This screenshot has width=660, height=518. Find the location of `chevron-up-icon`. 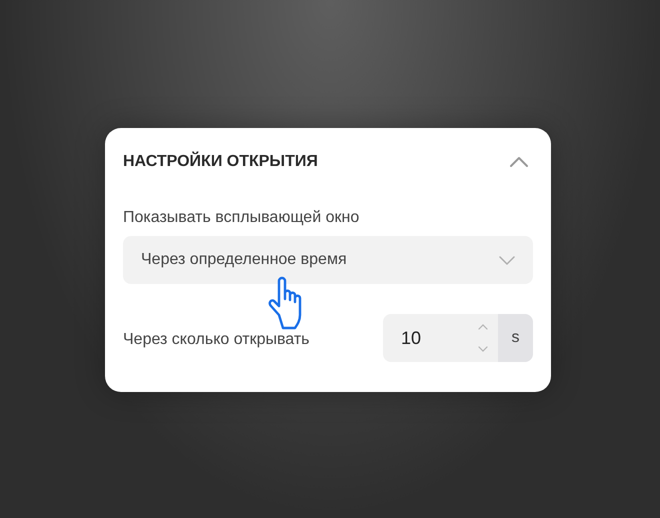

chevron-up-icon is located at coordinates (519, 162).